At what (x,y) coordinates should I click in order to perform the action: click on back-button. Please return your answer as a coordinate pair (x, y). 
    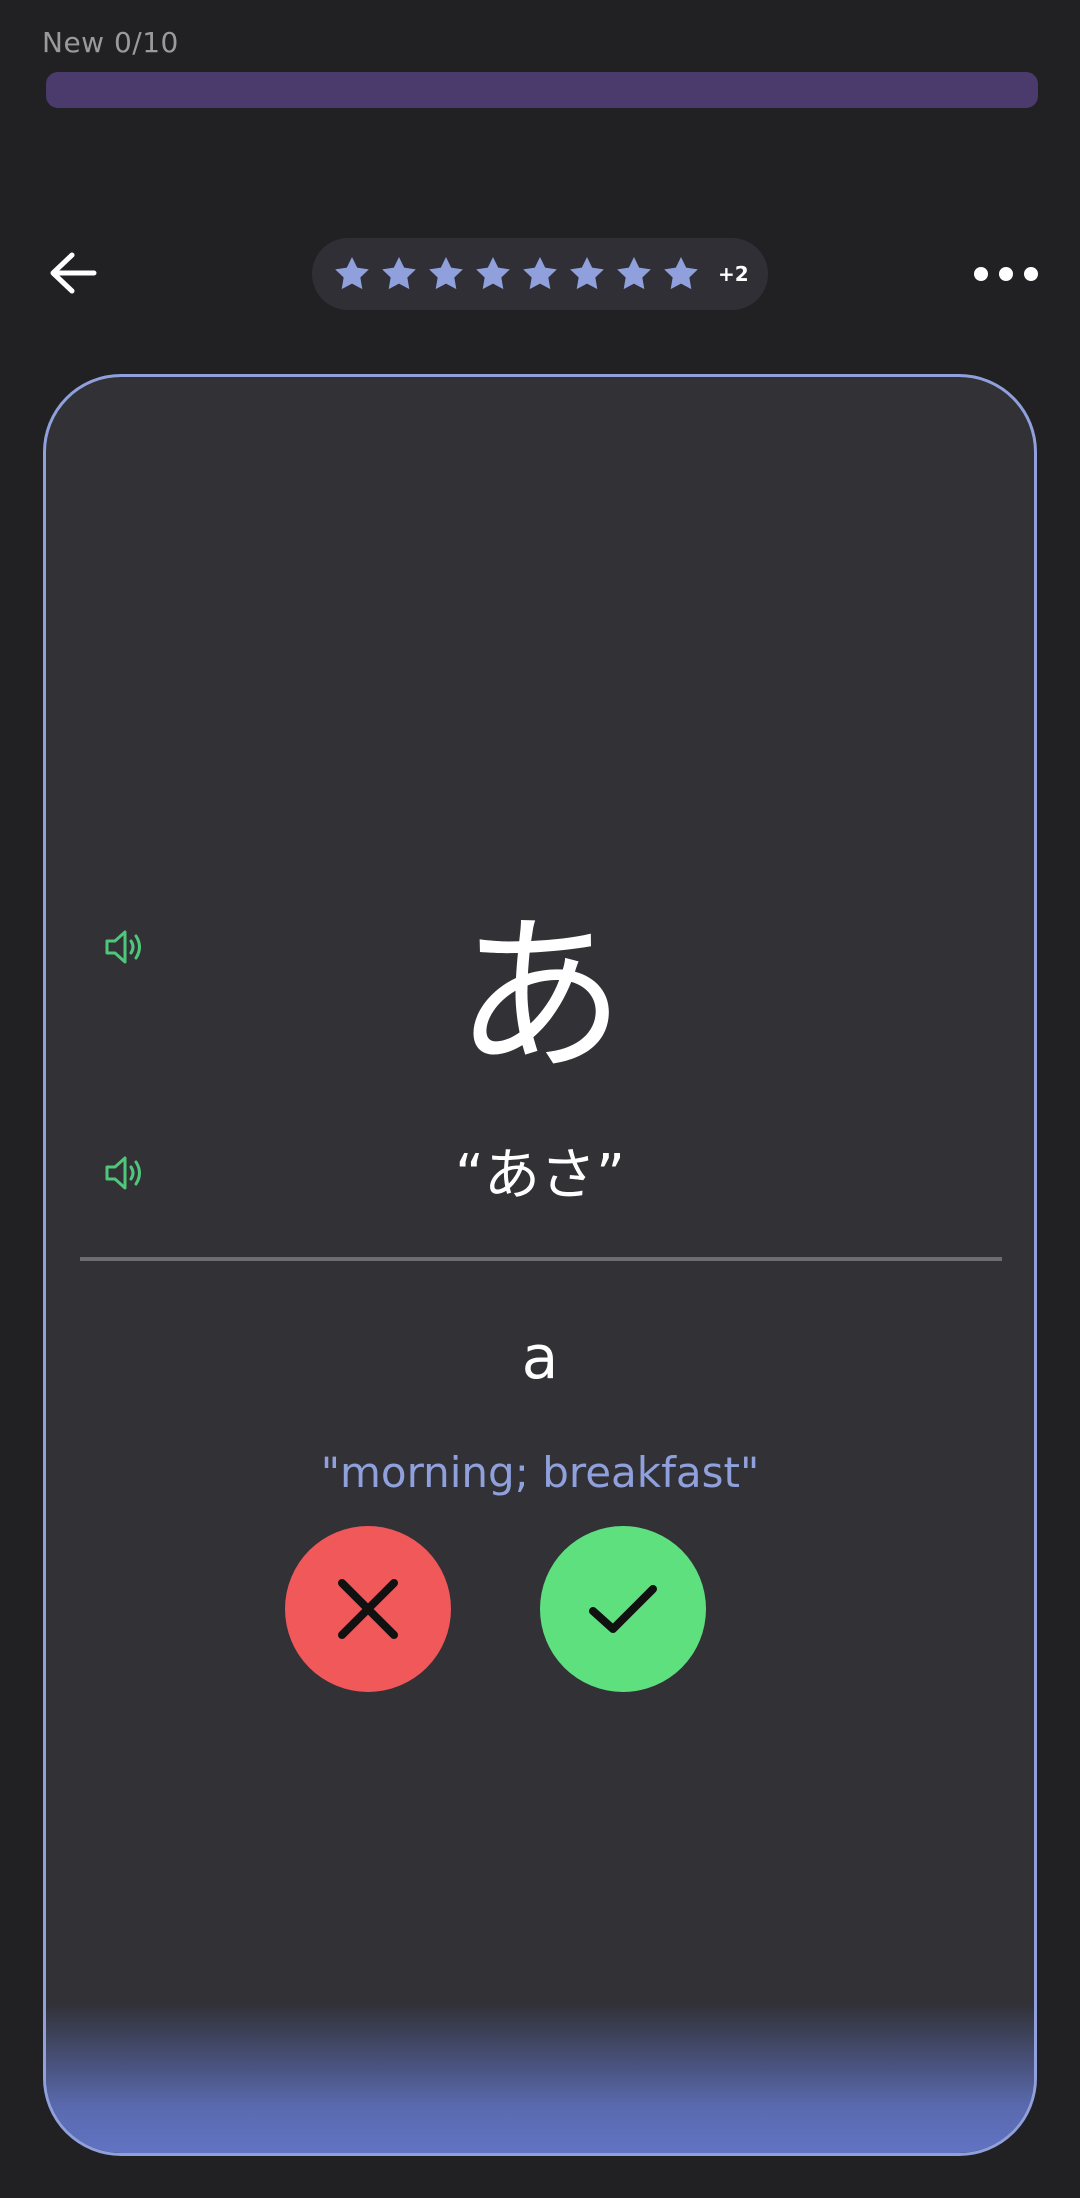
    Looking at the image, I should click on (73, 273).